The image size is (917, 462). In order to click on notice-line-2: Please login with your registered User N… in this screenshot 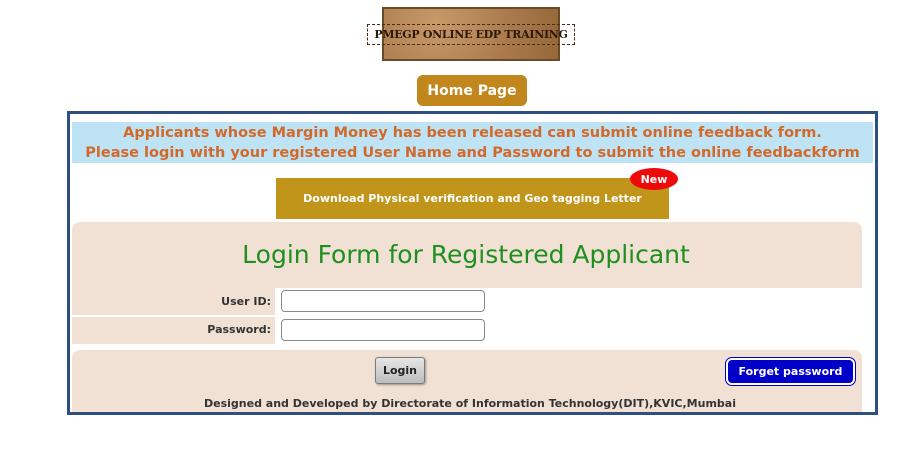, I will do `click(472, 153)`.